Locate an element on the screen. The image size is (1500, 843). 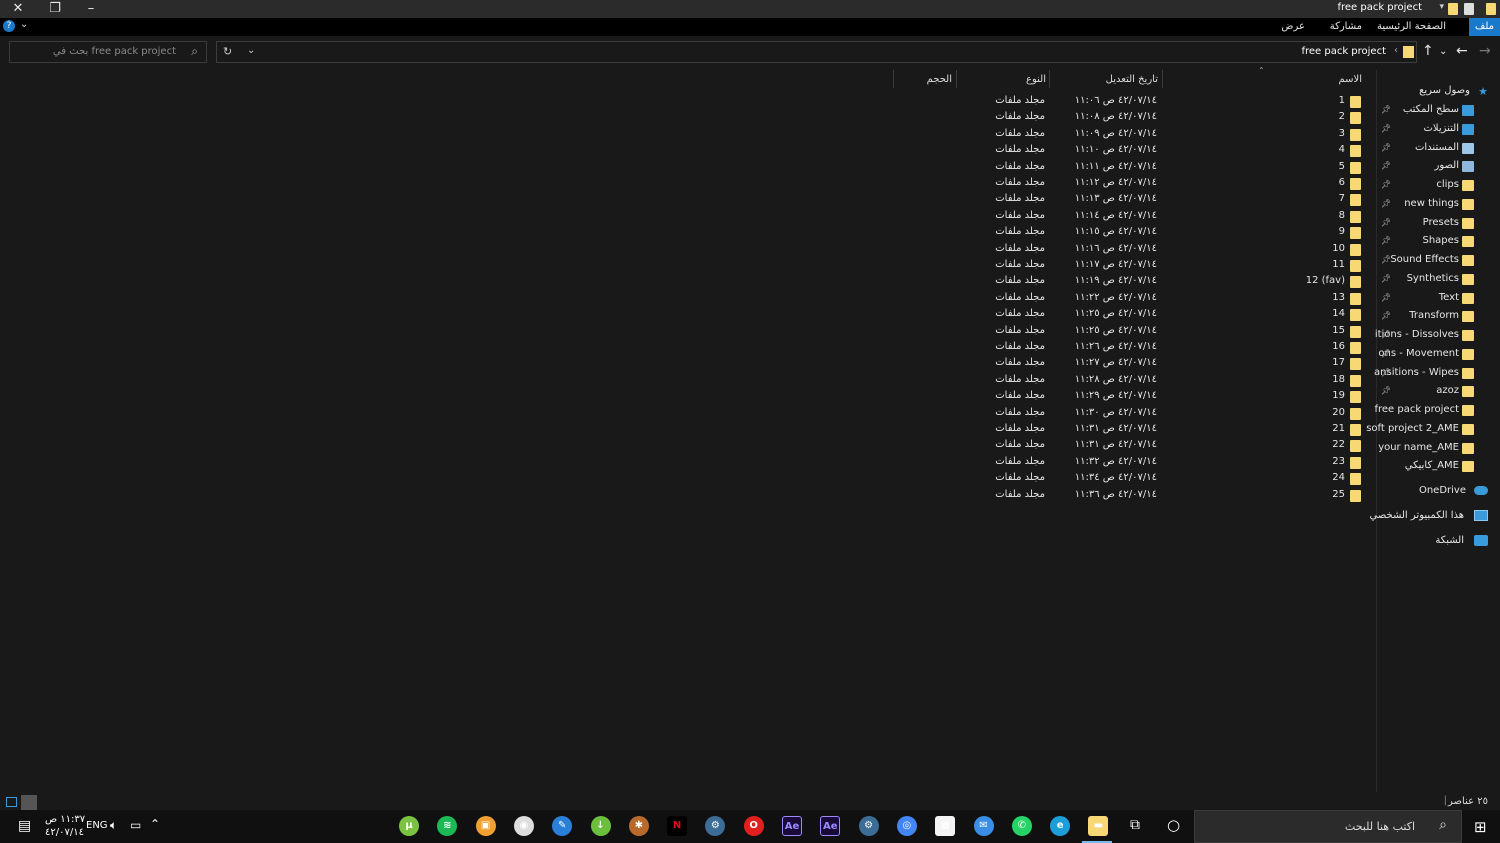
idm-icon: ↓ is located at coordinates (600, 826).